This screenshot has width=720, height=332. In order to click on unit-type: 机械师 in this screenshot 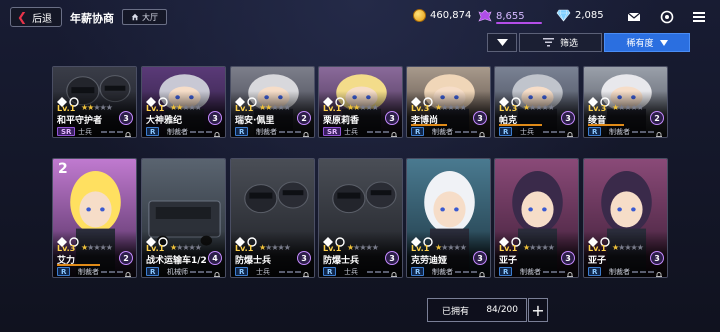, I will do `click(177, 272)`.